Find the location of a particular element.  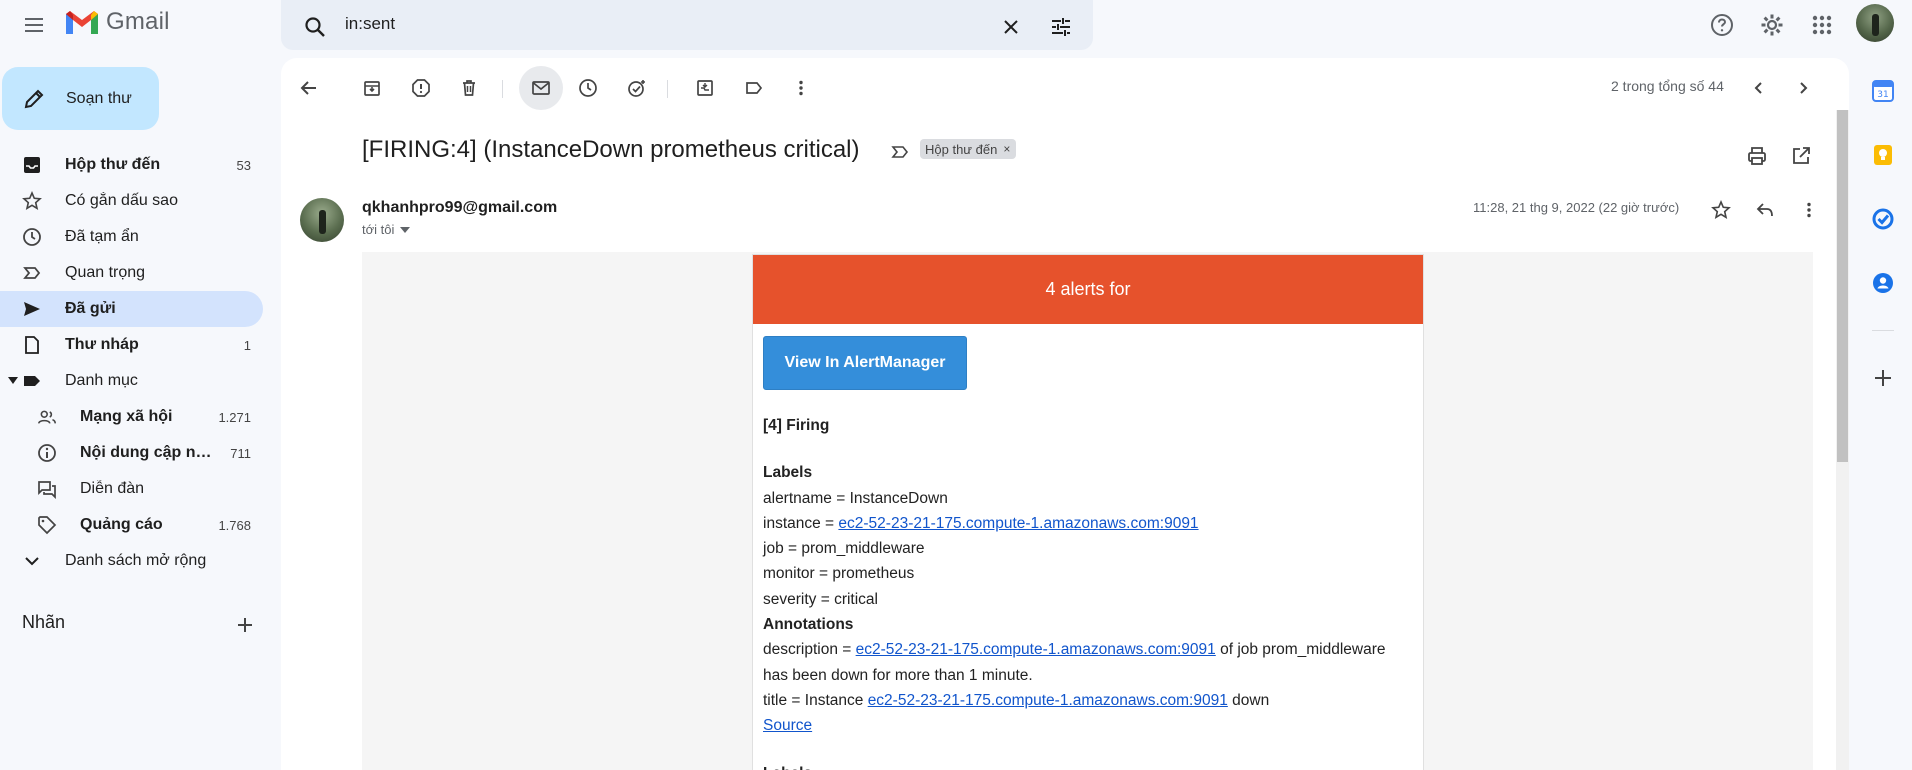

settings-gear-icon is located at coordinates (1772, 25).